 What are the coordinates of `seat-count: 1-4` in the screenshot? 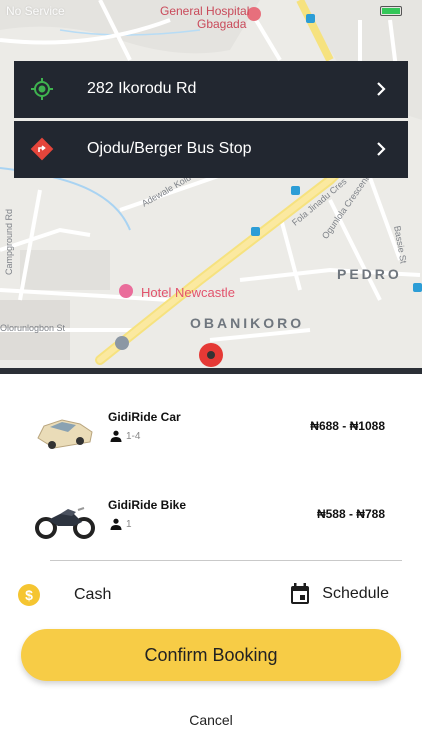 It's located at (133, 436).